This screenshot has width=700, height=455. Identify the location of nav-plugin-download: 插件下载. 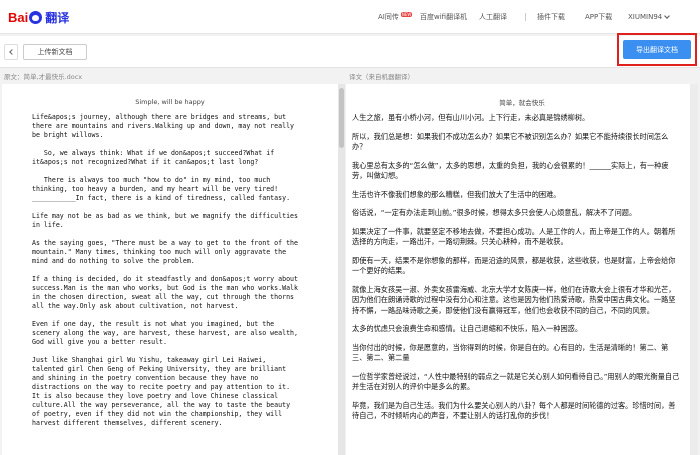
(551, 17).